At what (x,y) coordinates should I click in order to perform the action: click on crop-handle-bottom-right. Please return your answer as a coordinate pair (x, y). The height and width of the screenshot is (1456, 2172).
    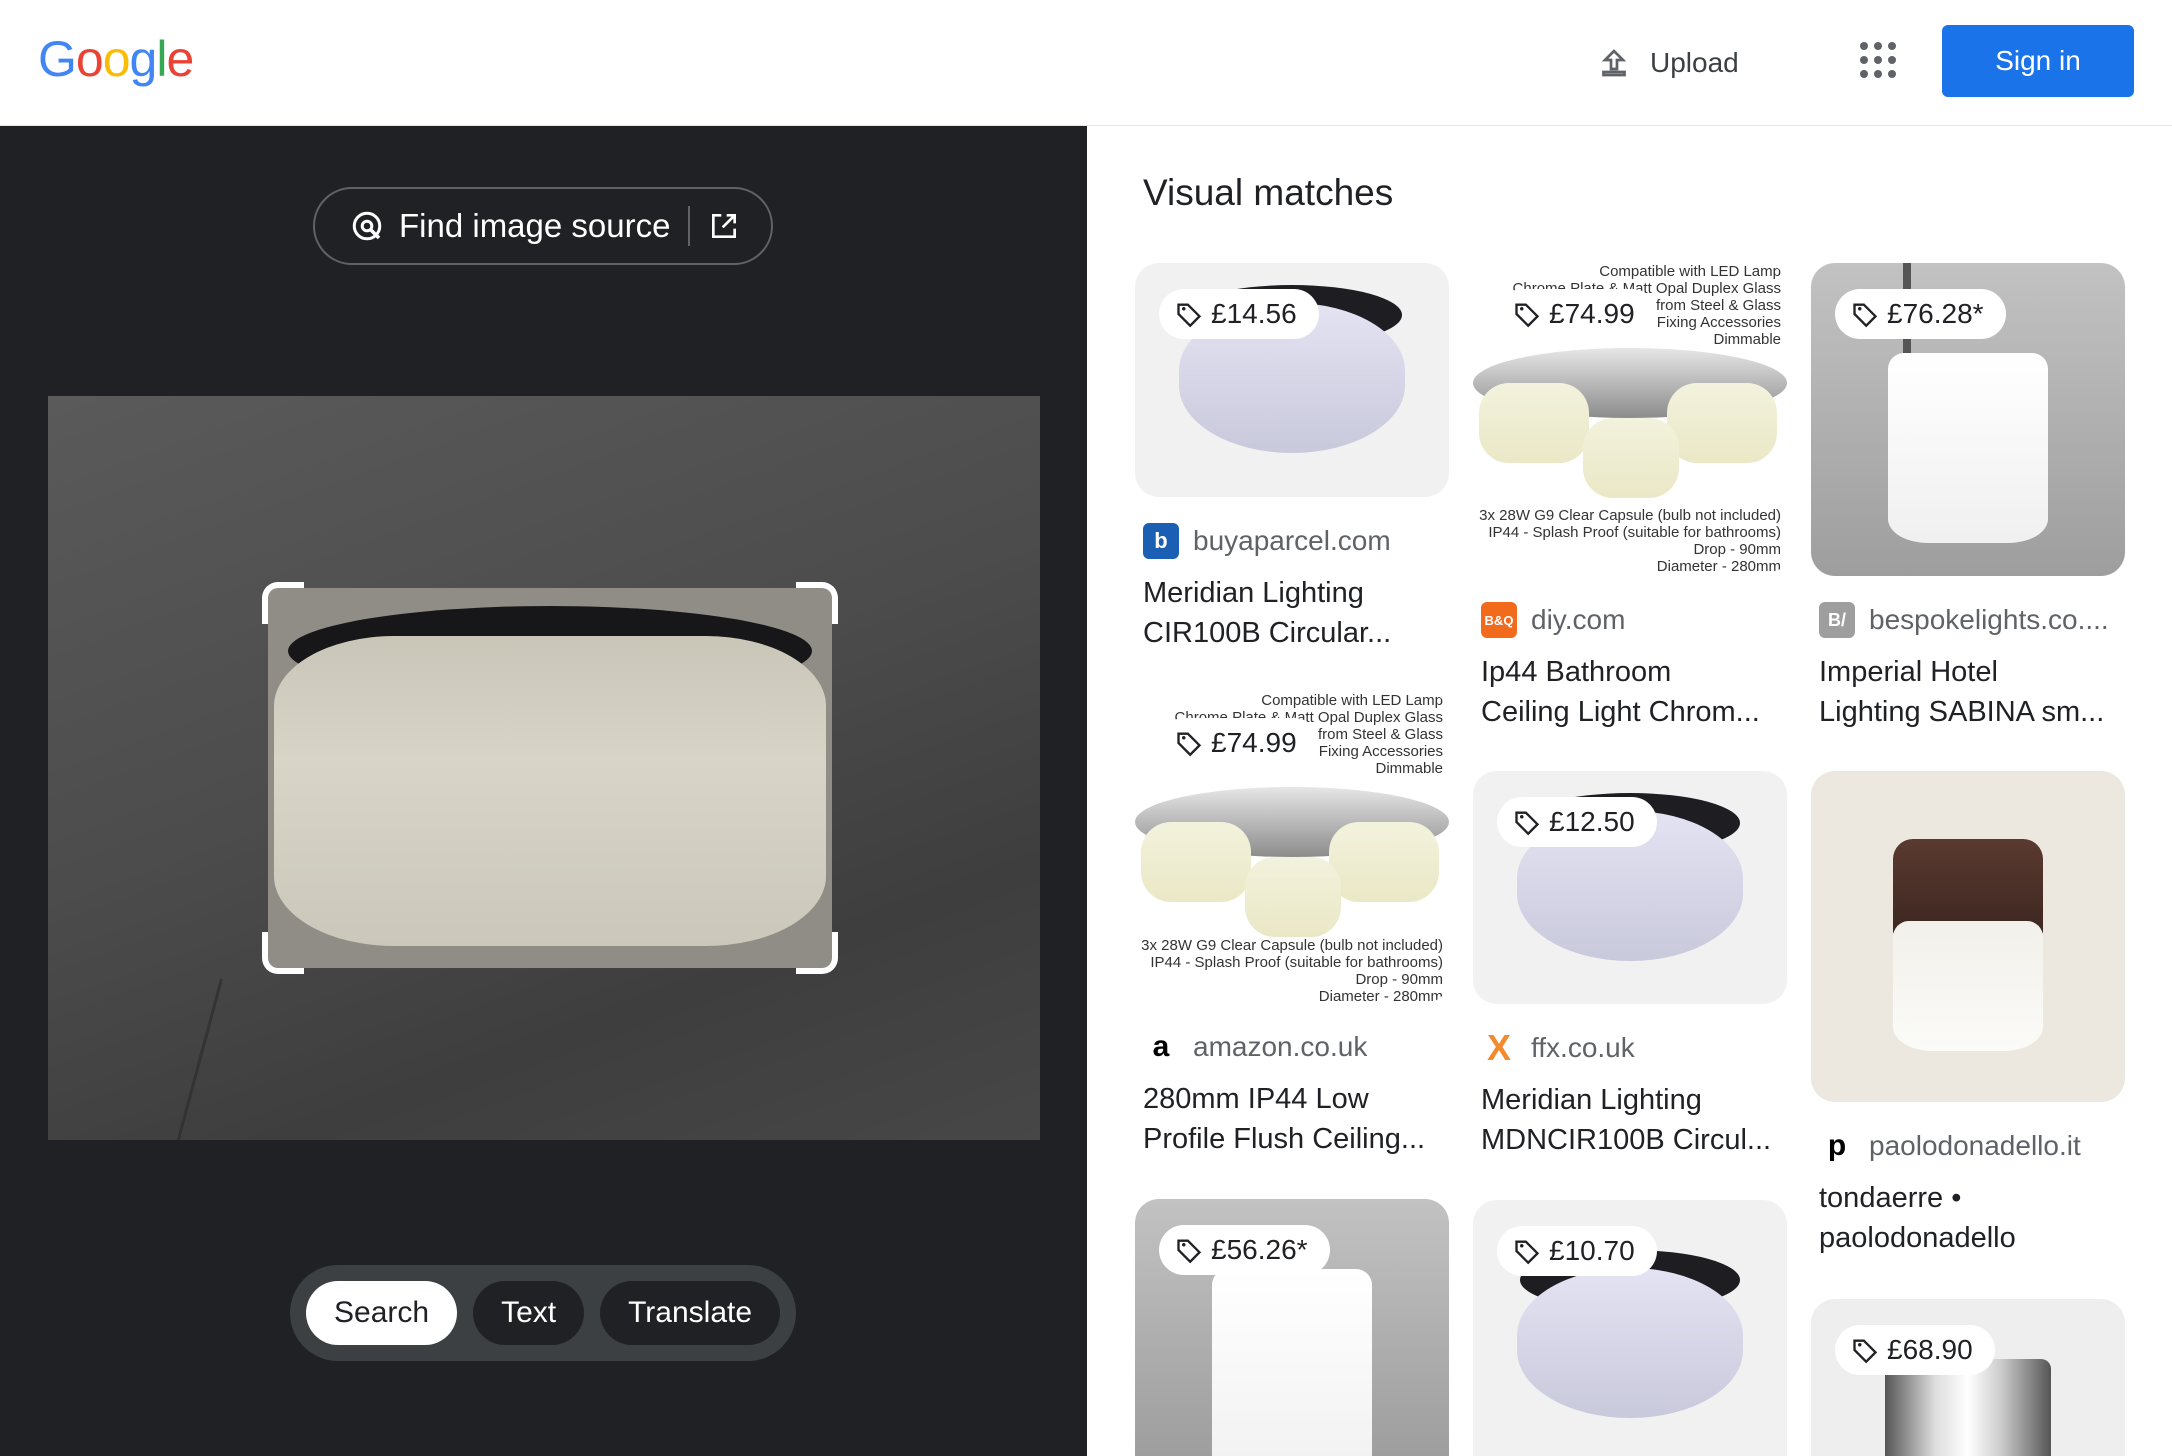
    Looking at the image, I should click on (817, 953).